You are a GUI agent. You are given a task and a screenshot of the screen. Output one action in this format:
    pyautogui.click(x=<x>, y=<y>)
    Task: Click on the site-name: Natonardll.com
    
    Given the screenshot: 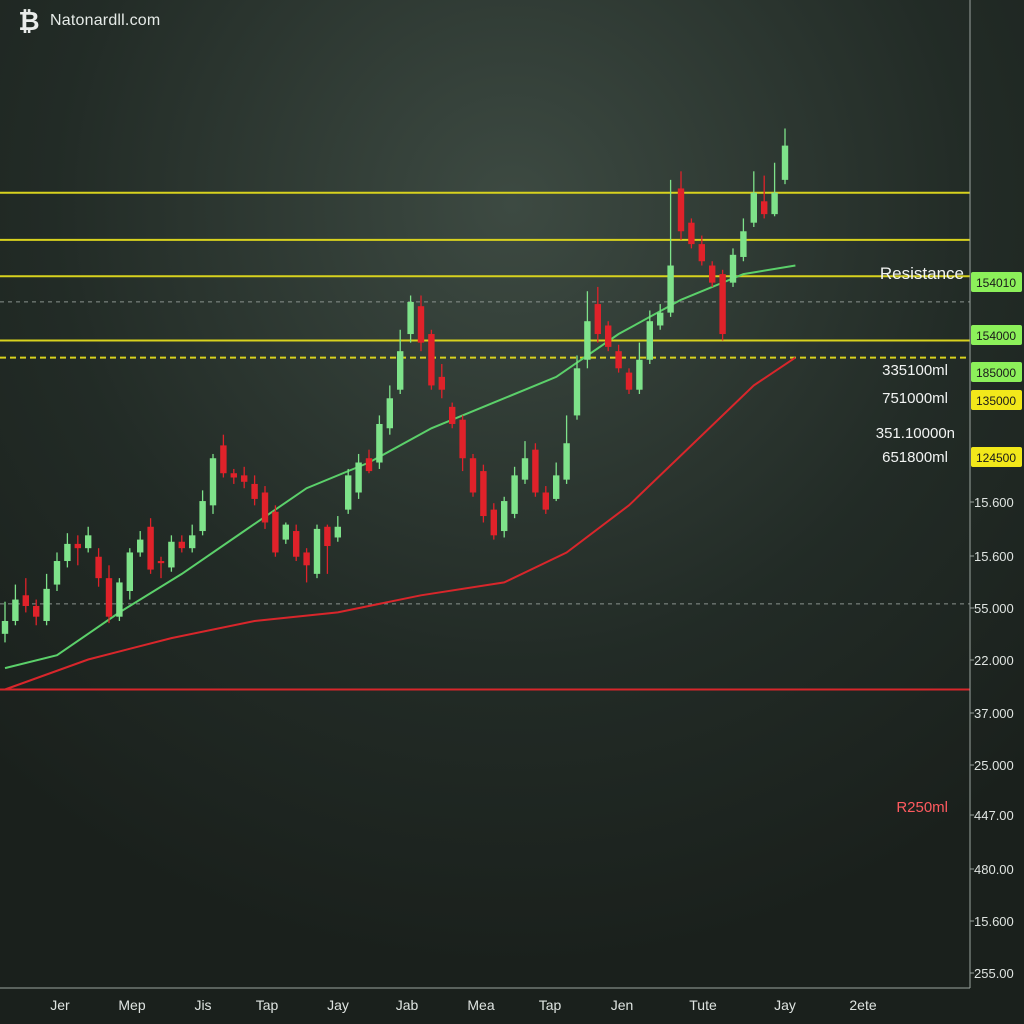 What is the action you would take?
    pyautogui.click(x=105, y=20)
    